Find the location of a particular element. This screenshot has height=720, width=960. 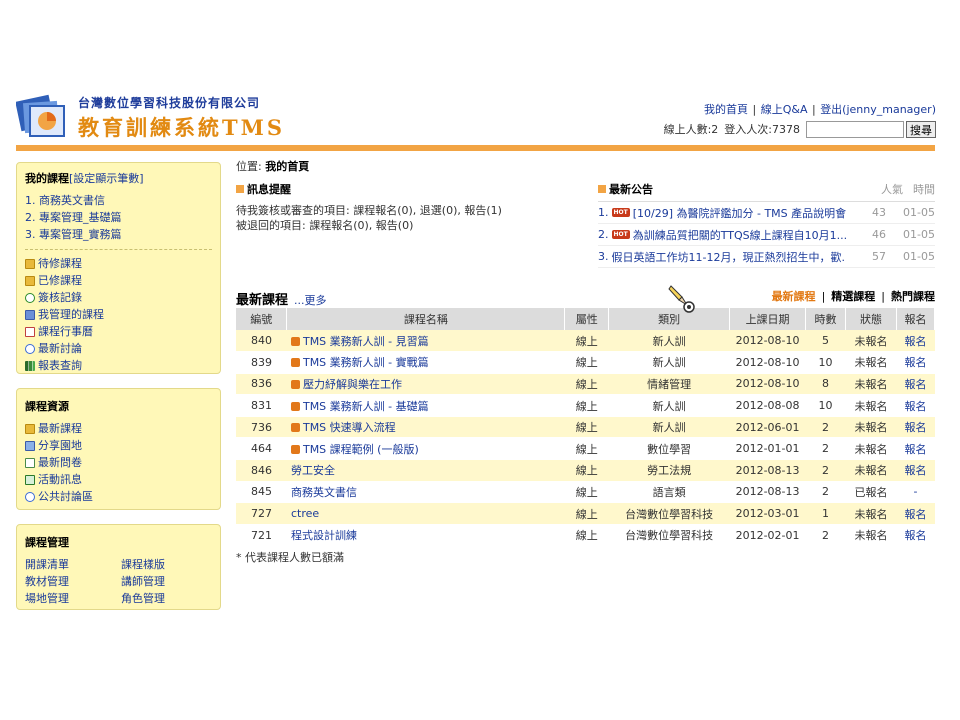

course-name: 勞工安全 is located at coordinates (313, 470).